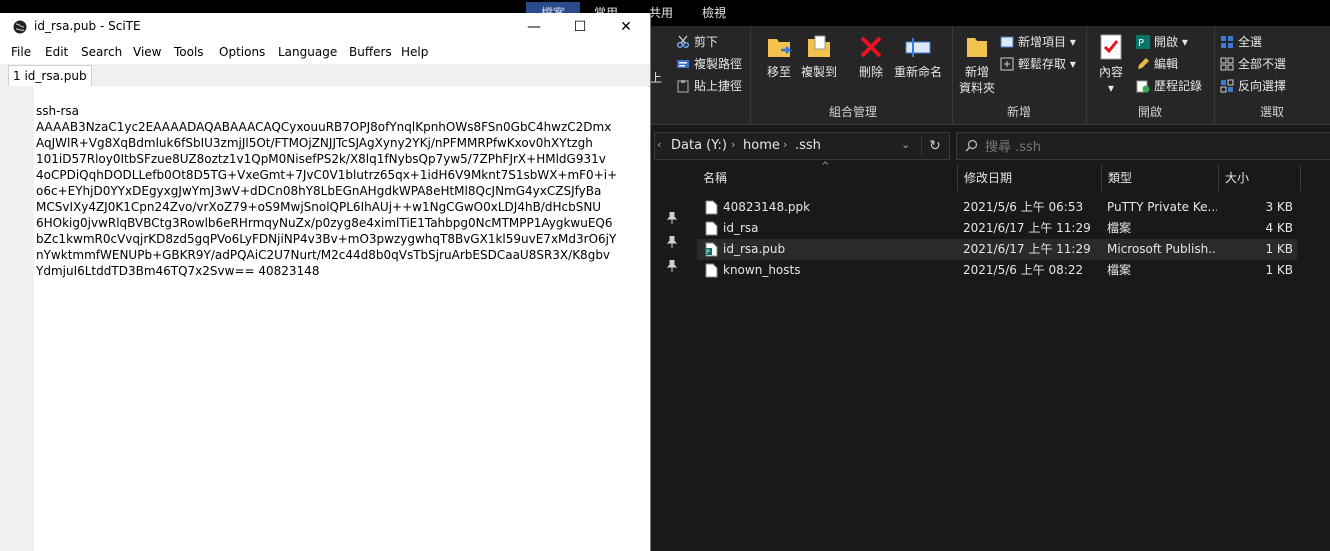 The height and width of the screenshot is (551, 1330). Describe the element at coordinates (1042, 64) in the screenshot. I see `easy-access-label: 輕鬆存取` at that location.